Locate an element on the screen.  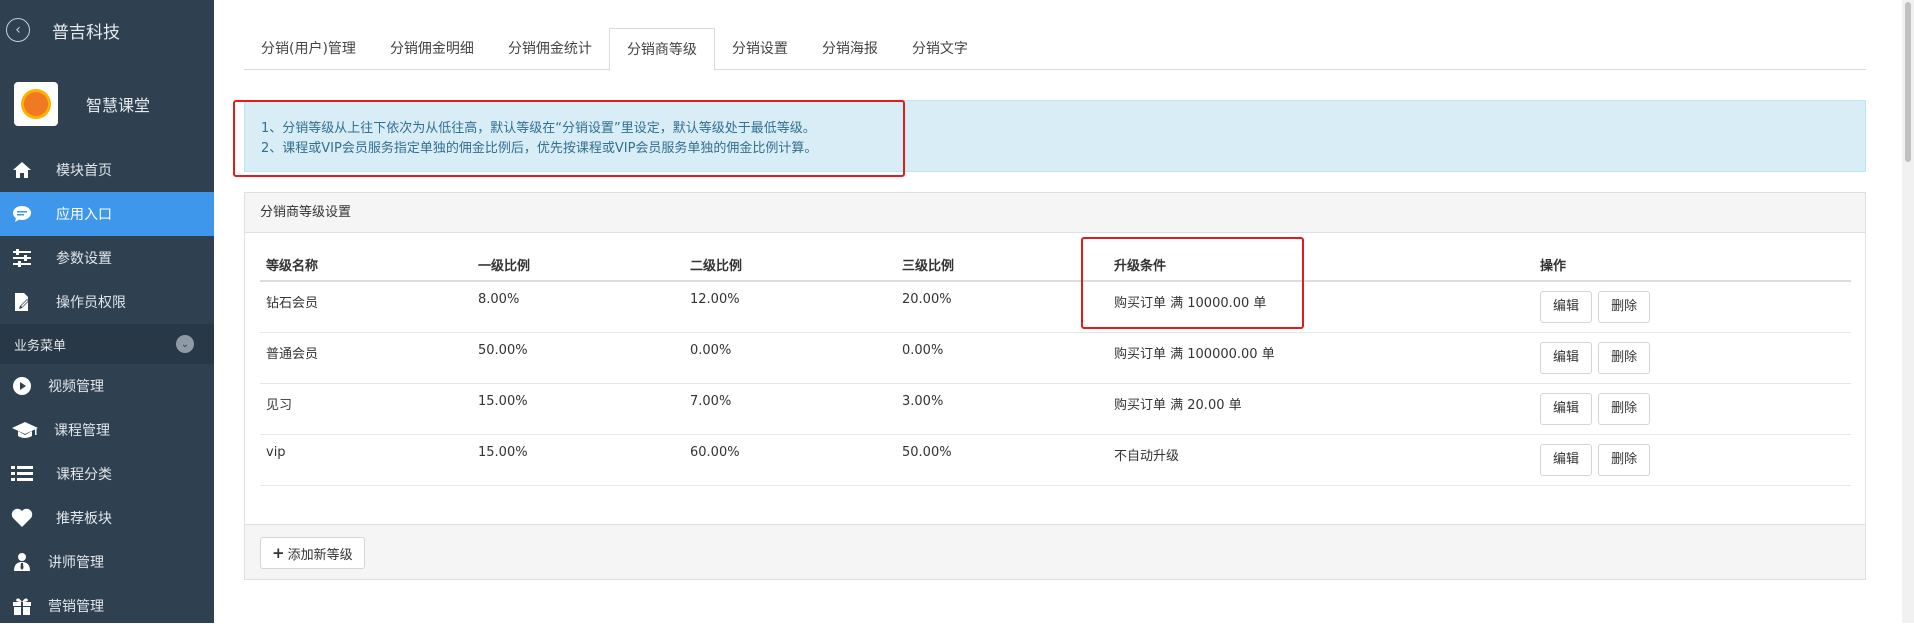
chat-icon is located at coordinates (22, 214).